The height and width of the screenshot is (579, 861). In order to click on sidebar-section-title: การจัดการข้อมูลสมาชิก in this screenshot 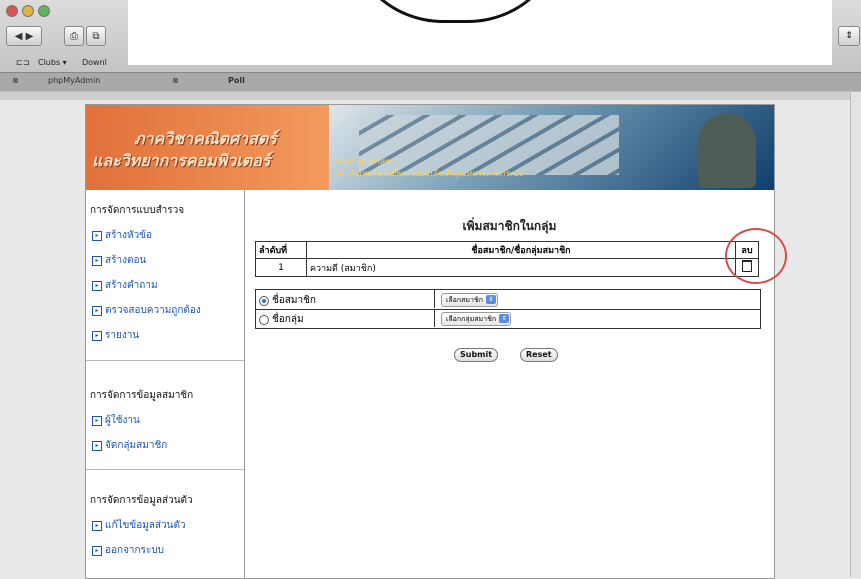, I will do `click(142, 395)`.